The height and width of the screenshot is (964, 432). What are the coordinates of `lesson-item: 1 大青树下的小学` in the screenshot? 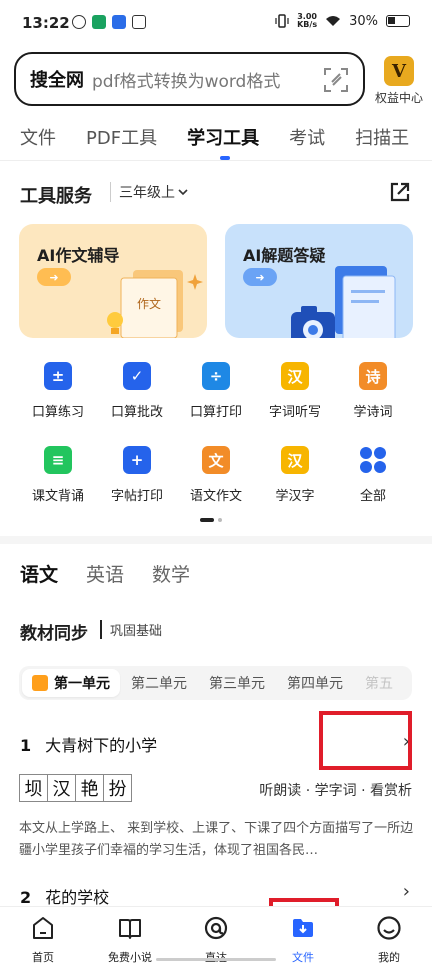 It's located at (88, 744).